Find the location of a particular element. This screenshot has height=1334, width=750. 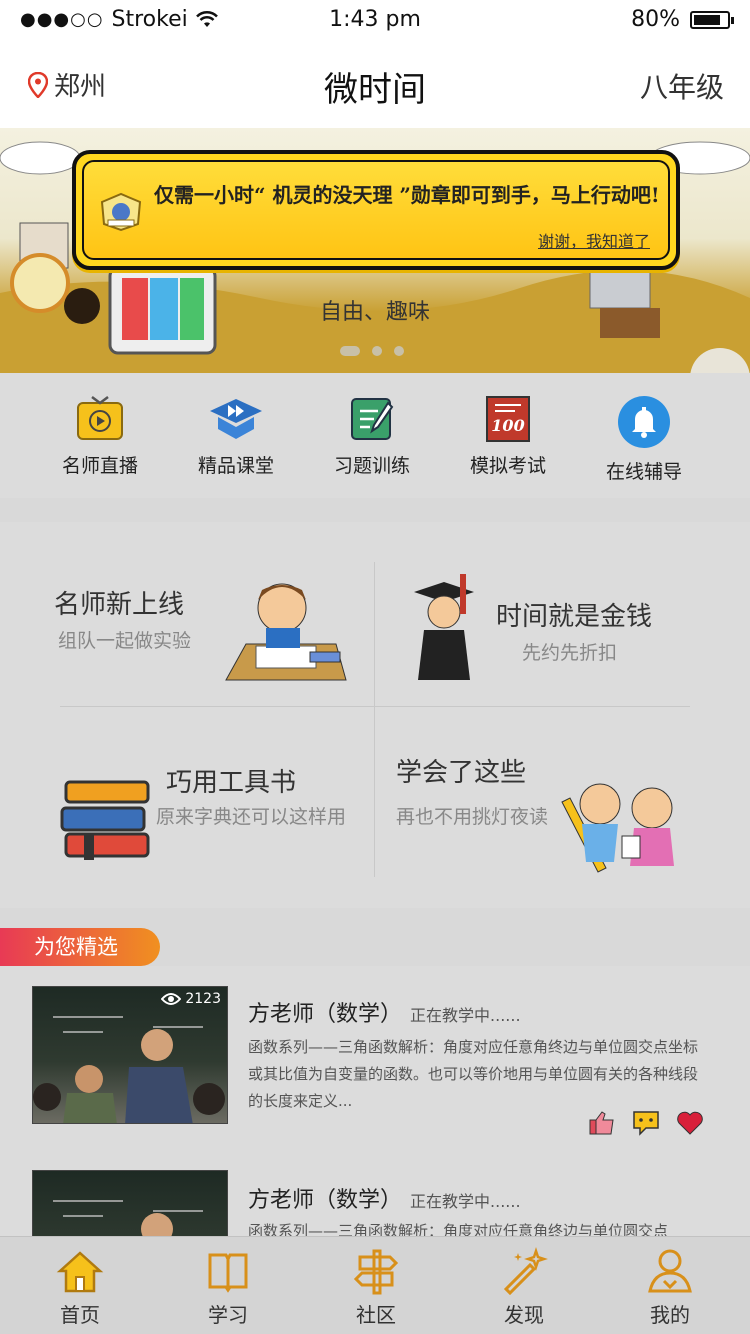

video-thumbnail: 2123 is located at coordinates (130, 1055).